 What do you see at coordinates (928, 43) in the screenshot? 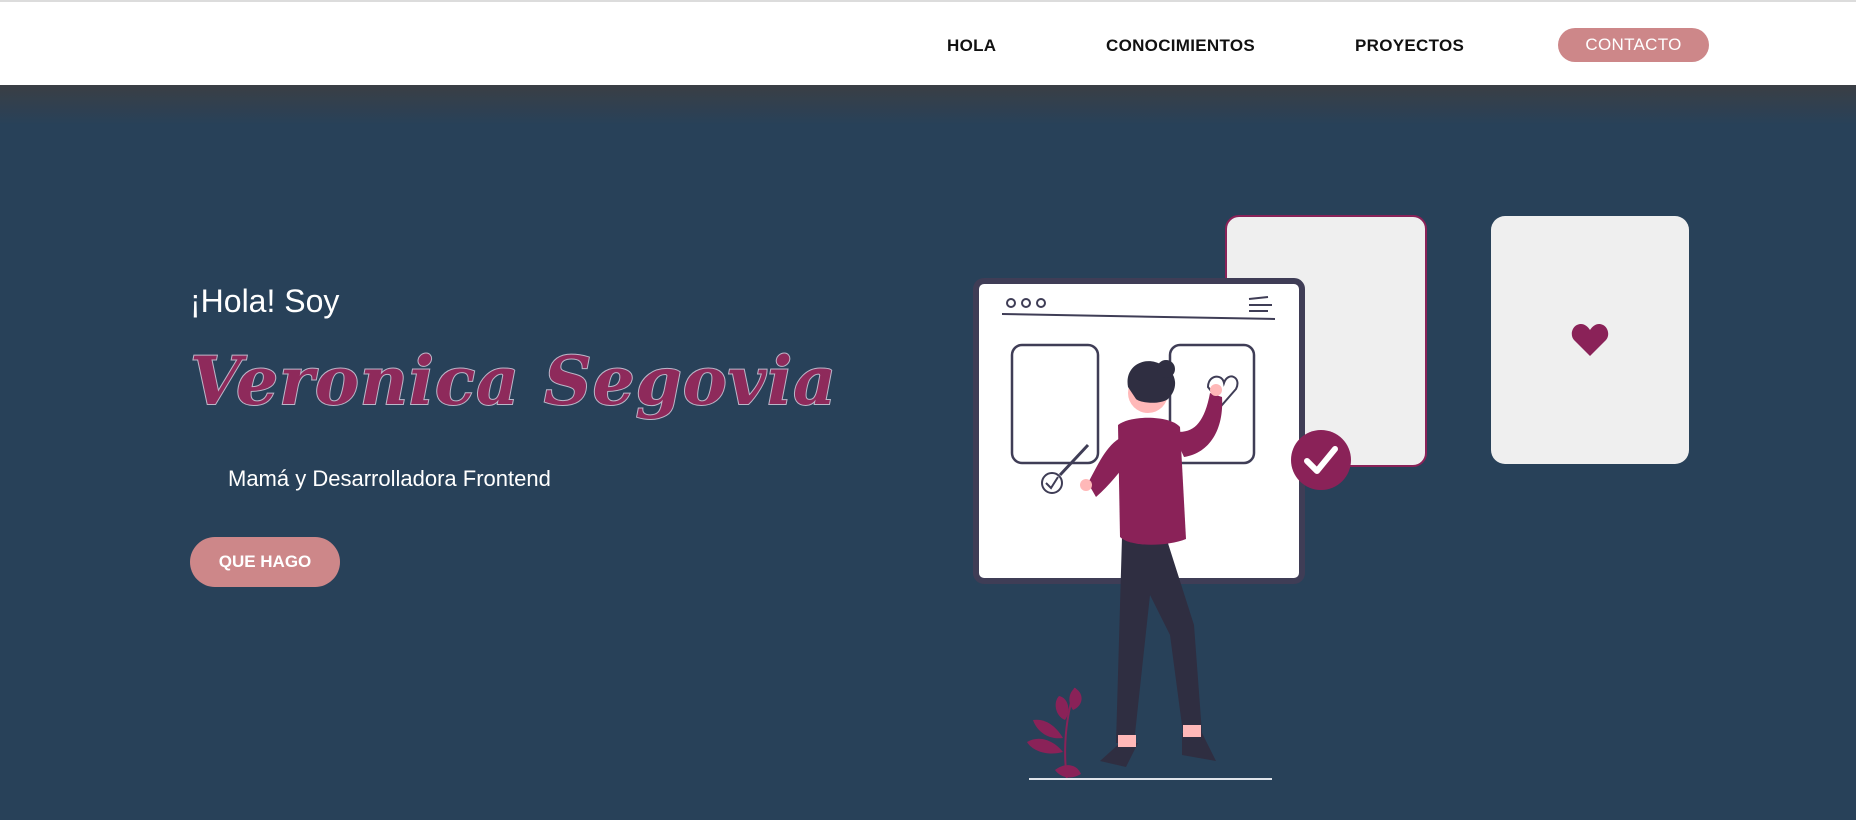
I see `navbar: HOLA CONOCIMIENTOS PROYECTOS CONTACTO` at bounding box center [928, 43].